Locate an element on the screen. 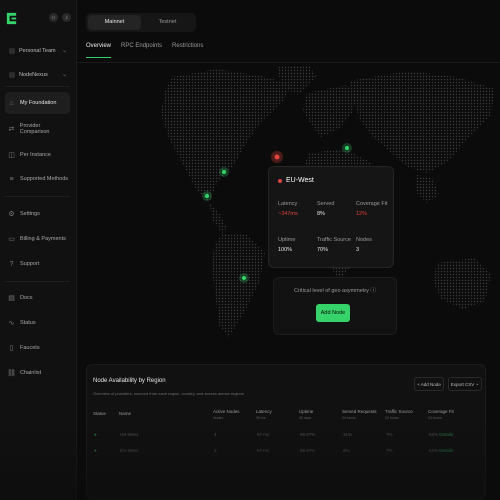 This screenshot has height=500, width=500. cell-coverage: 62% Details is located at coordinates (441, 434).